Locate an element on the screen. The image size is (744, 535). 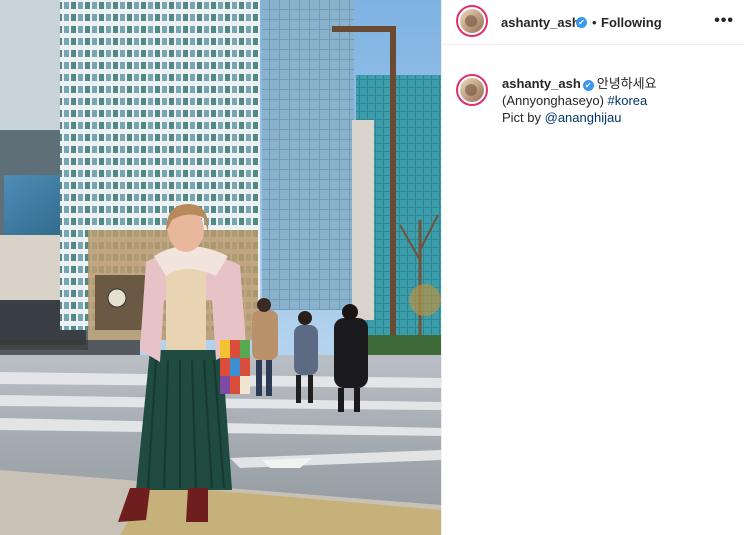
more-options-icon: ••• is located at coordinates (724, 21).